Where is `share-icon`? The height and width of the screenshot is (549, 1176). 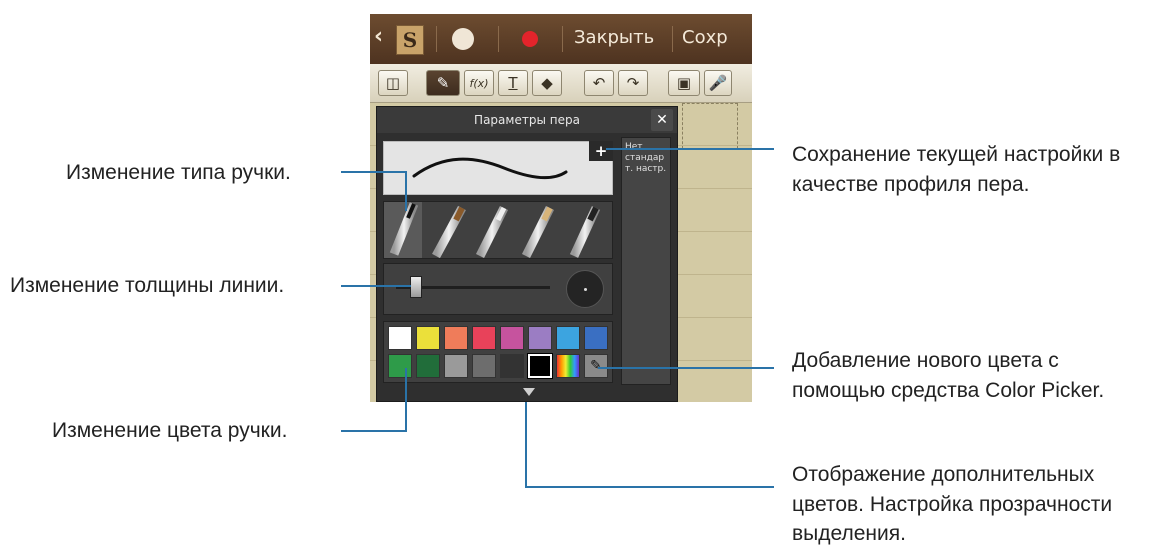 share-icon is located at coordinates (463, 39).